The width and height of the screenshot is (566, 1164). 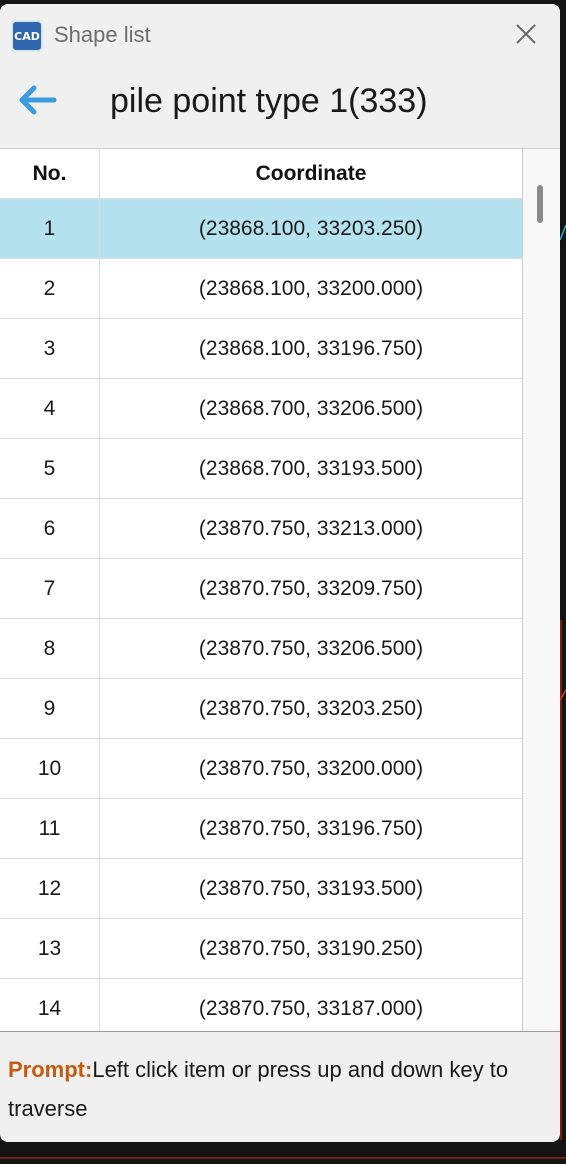 What do you see at coordinates (50, 1069) in the screenshot?
I see `prompt-label: Prompt:` at bounding box center [50, 1069].